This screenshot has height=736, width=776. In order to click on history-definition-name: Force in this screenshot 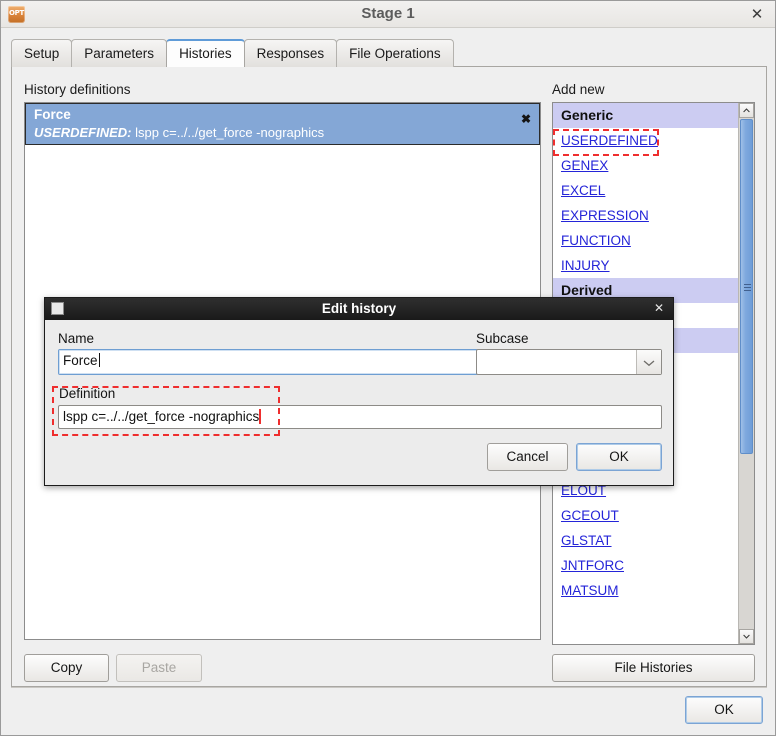, I will do `click(52, 114)`.